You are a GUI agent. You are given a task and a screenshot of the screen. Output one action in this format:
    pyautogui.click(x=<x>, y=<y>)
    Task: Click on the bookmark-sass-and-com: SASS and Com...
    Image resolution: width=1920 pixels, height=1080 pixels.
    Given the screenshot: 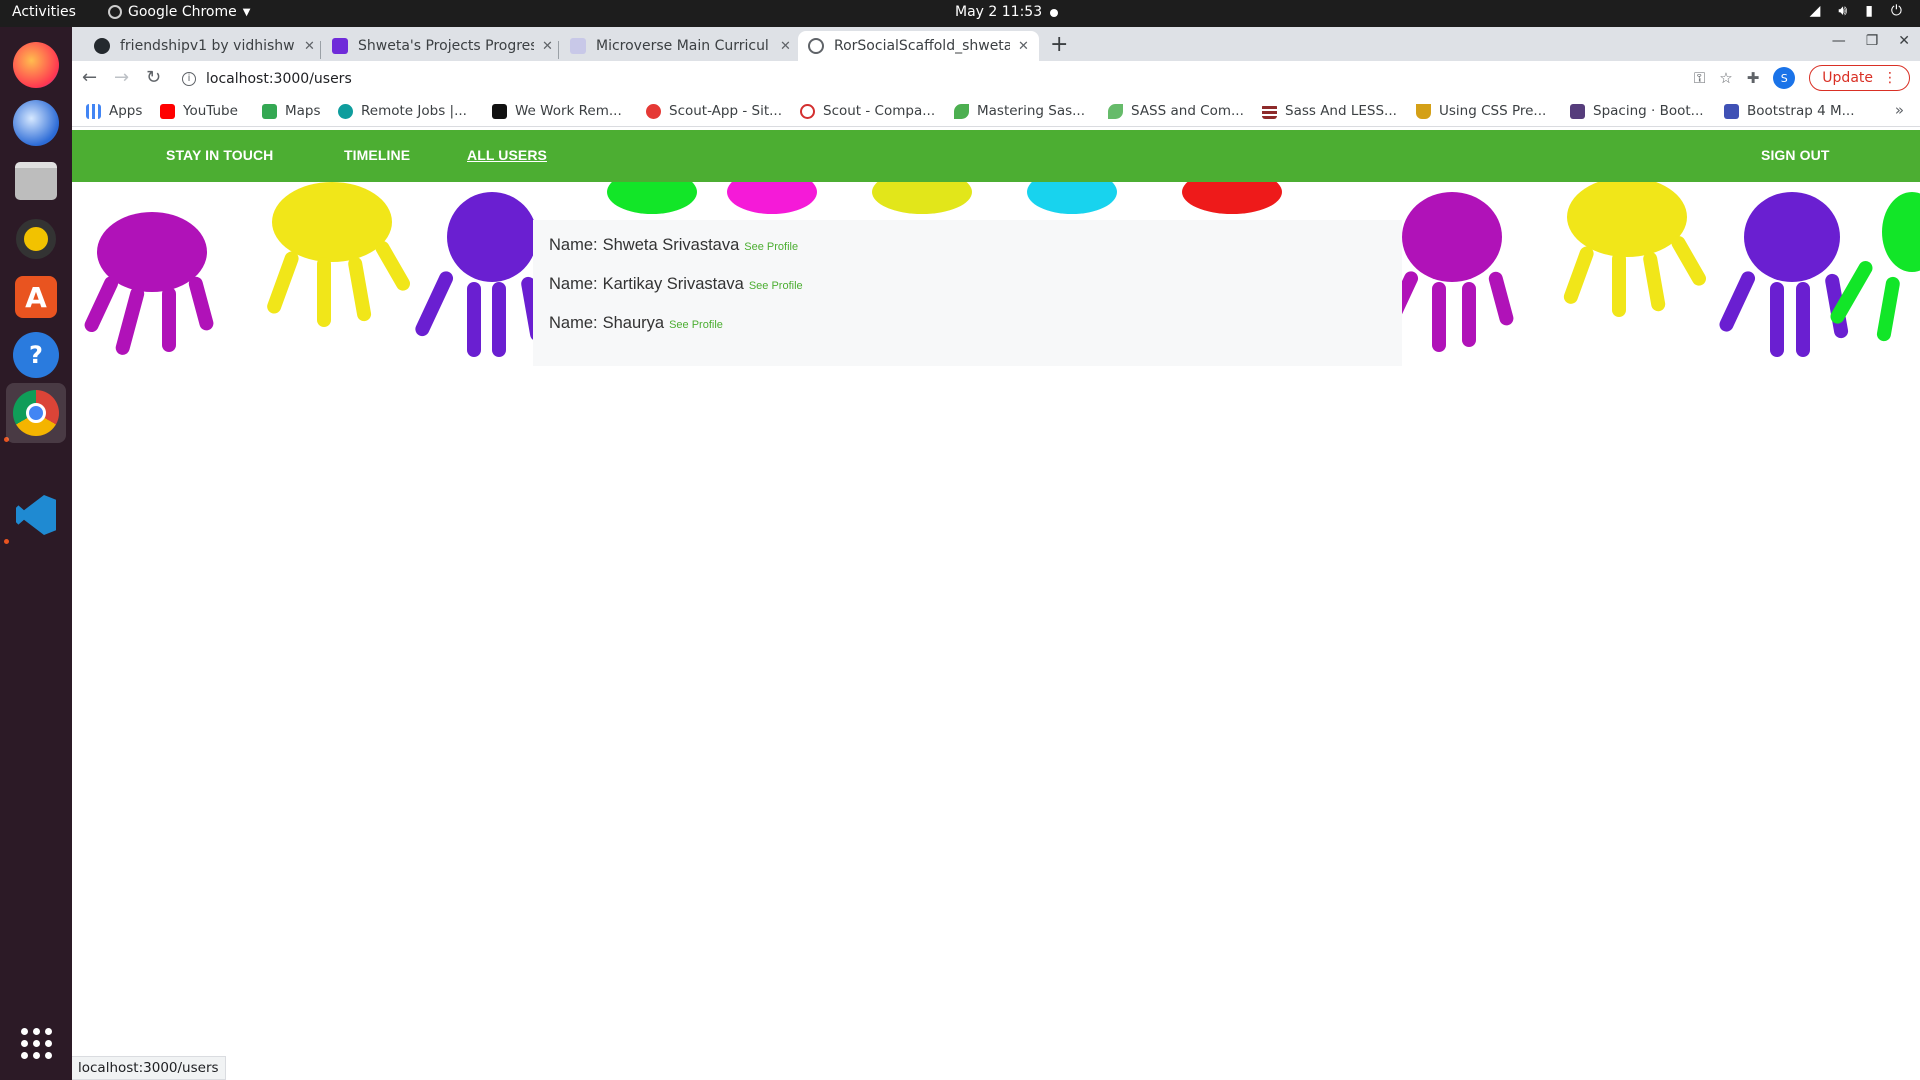 What is the action you would take?
    pyautogui.click(x=1176, y=111)
    